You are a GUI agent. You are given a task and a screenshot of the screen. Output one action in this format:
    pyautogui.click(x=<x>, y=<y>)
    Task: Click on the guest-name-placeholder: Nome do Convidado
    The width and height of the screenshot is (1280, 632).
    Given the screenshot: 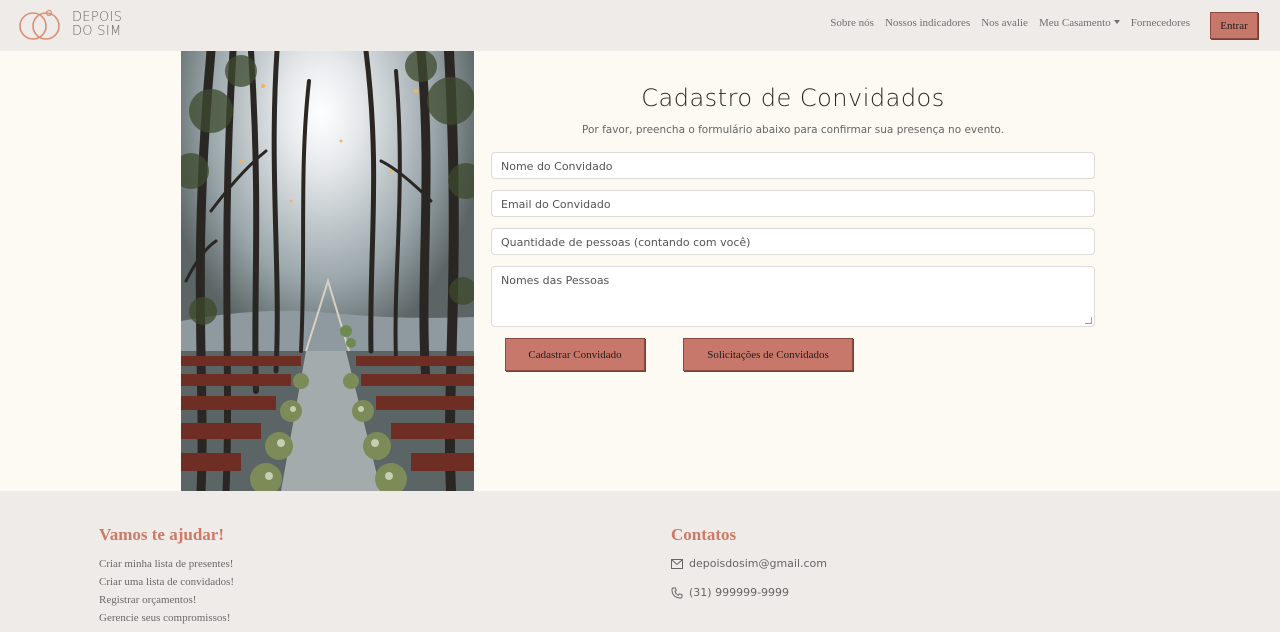 What is the action you would take?
    pyautogui.click(x=557, y=166)
    